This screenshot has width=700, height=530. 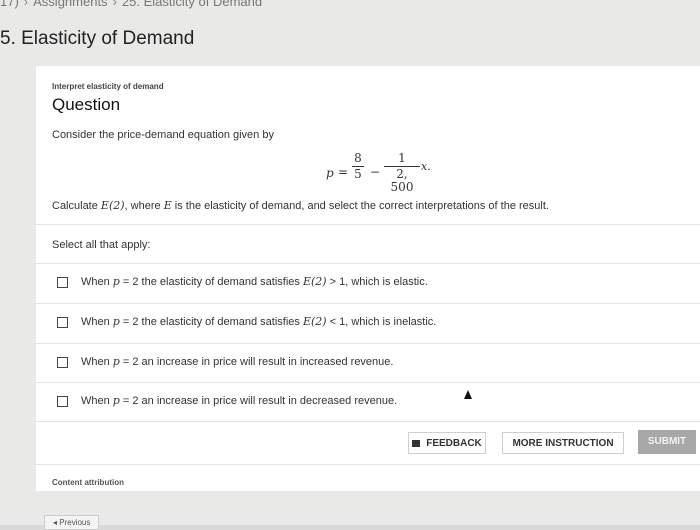 I want to click on fraction-denominator: 5, so click(x=358, y=174).